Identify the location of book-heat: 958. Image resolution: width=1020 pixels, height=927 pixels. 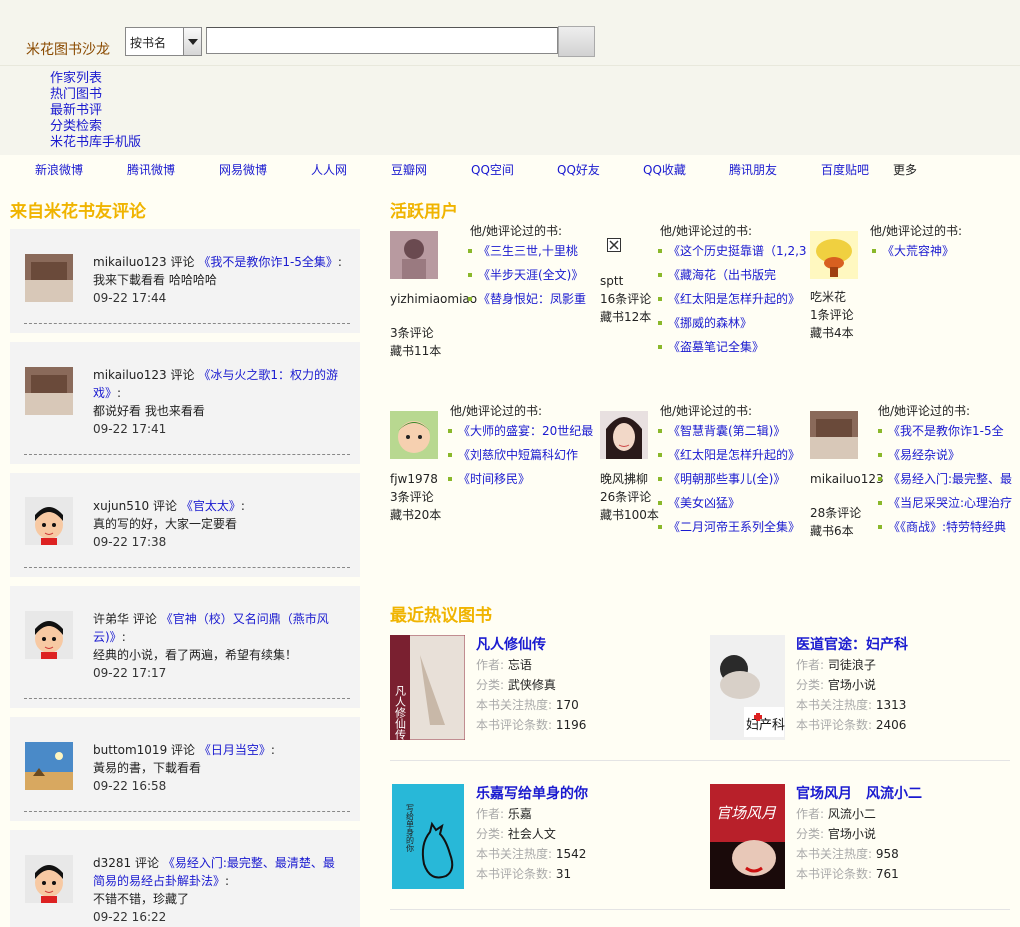
(887, 854).